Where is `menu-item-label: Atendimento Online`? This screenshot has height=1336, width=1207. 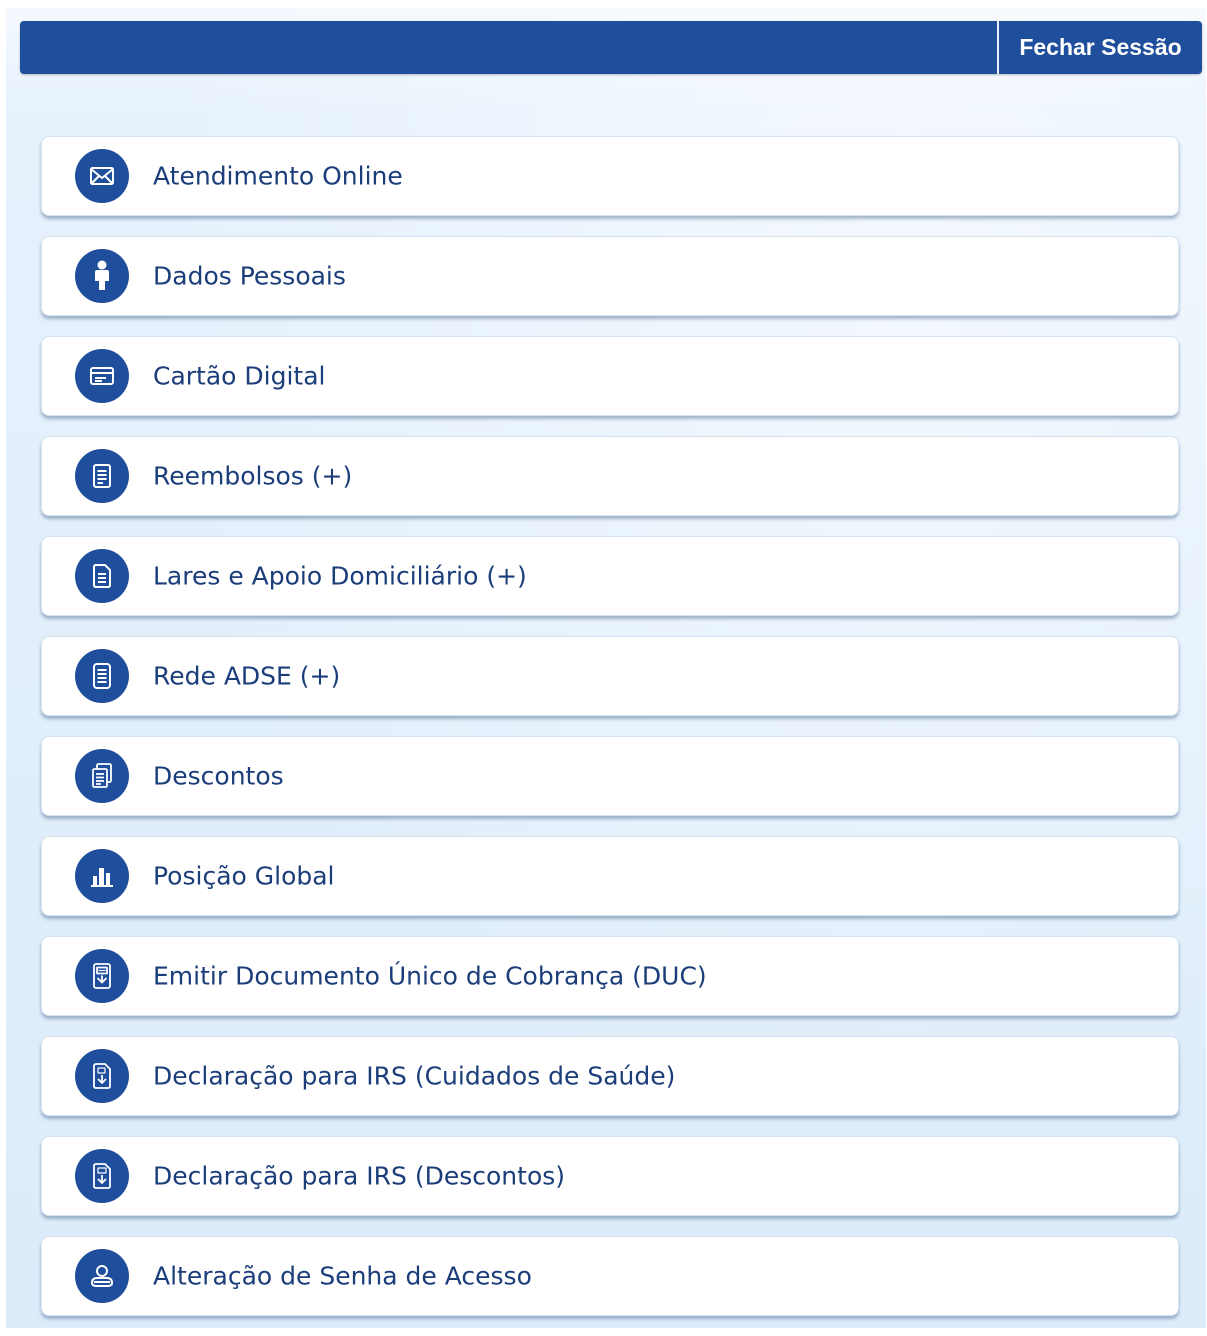
menu-item-label: Atendimento Online is located at coordinates (278, 176).